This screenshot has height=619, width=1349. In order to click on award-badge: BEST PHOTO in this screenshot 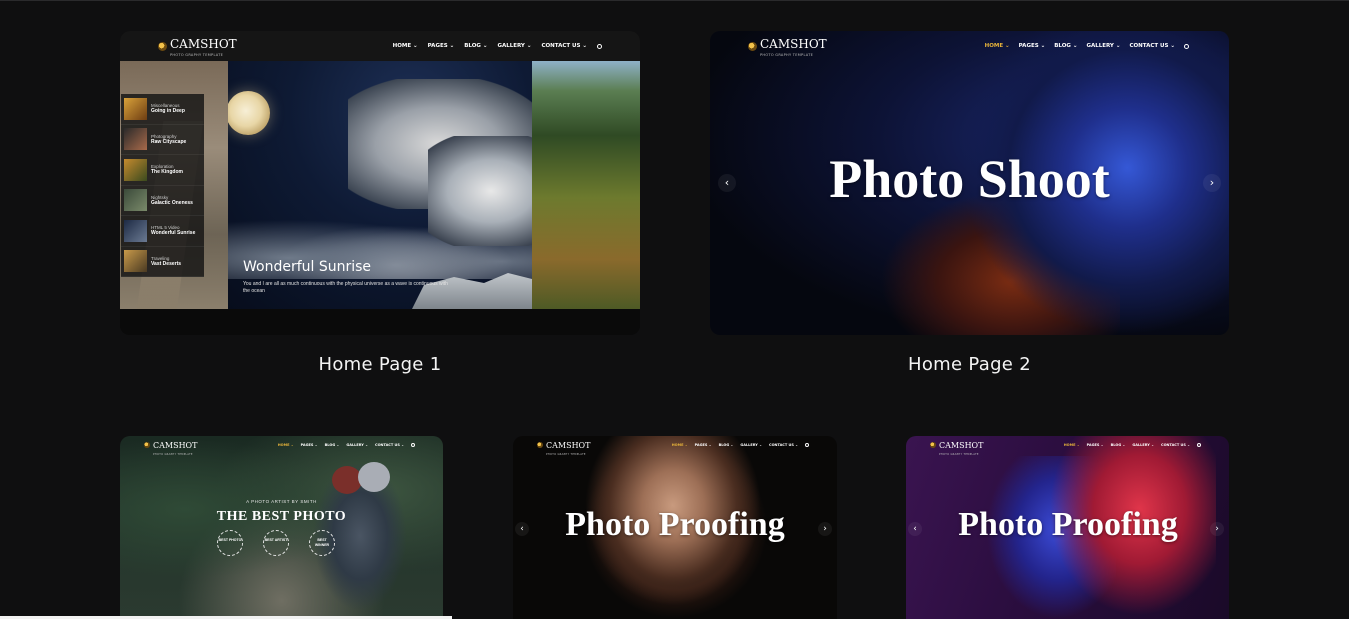, I will do `click(230, 543)`.